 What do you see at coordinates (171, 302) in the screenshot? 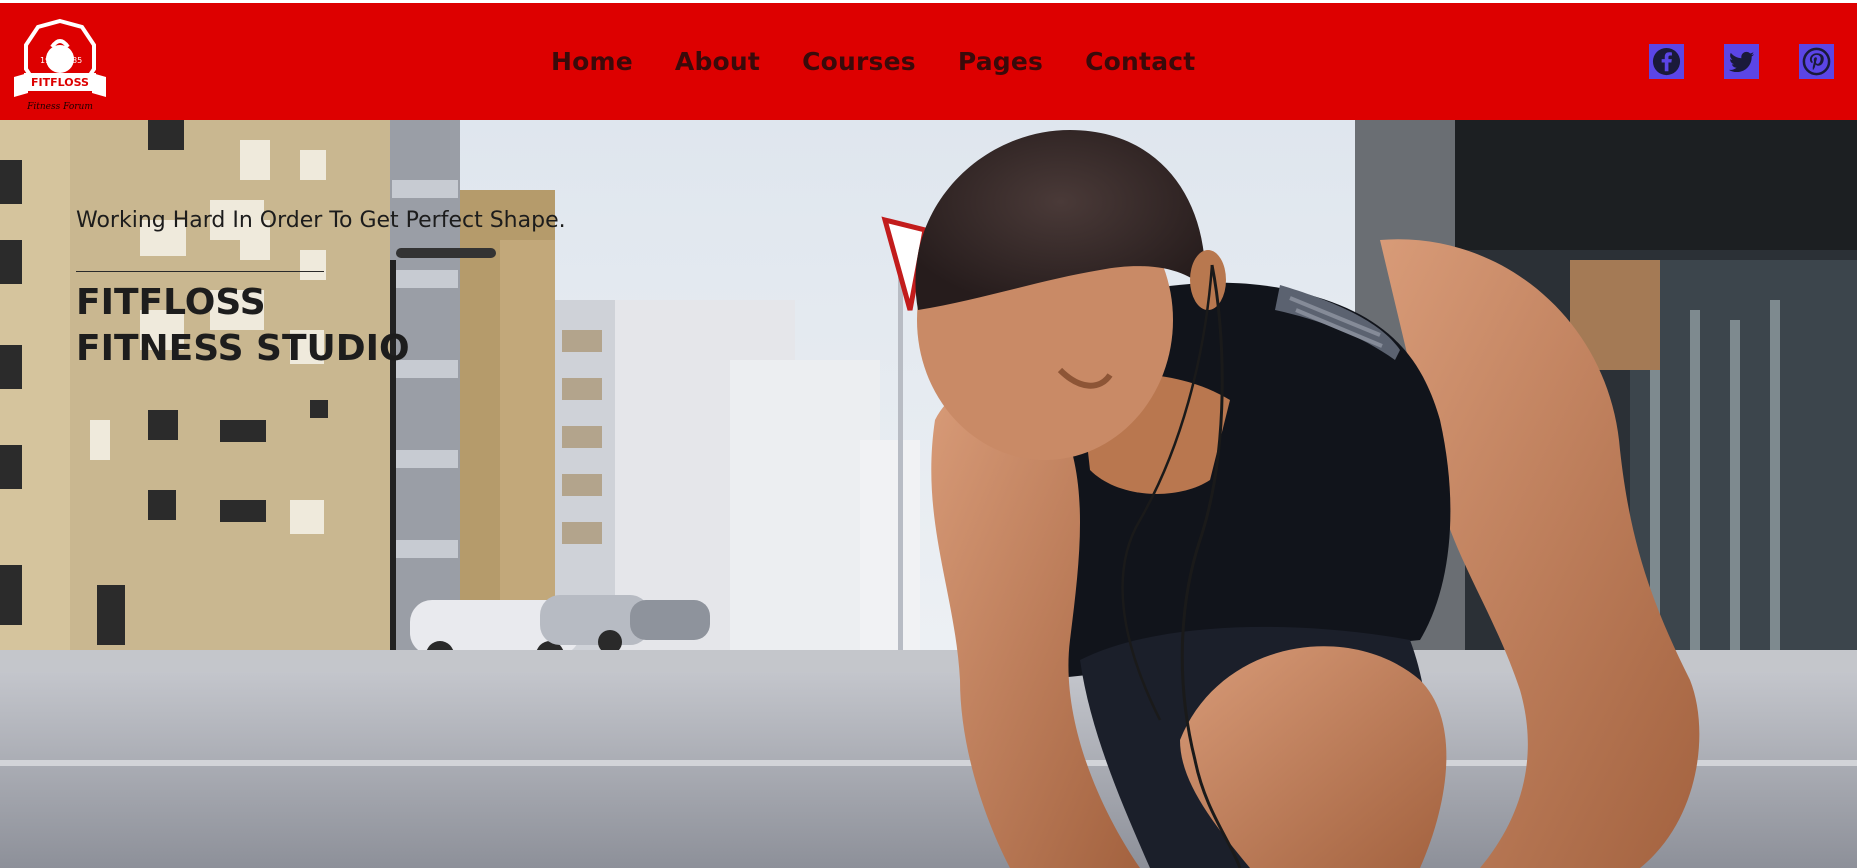
I see `hero-title-line-1: FITFLOSS` at bounding box center [171, 302].